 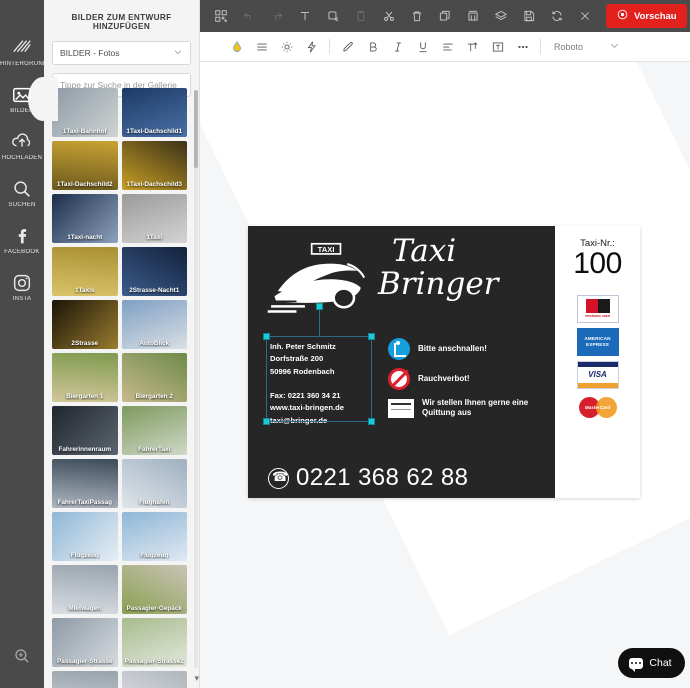 What do you see at coordinates (85, 430) in the screenshot?
I see `gallery-thumbnail: Fahrerinnenraum` at bounding box center [85, 430].